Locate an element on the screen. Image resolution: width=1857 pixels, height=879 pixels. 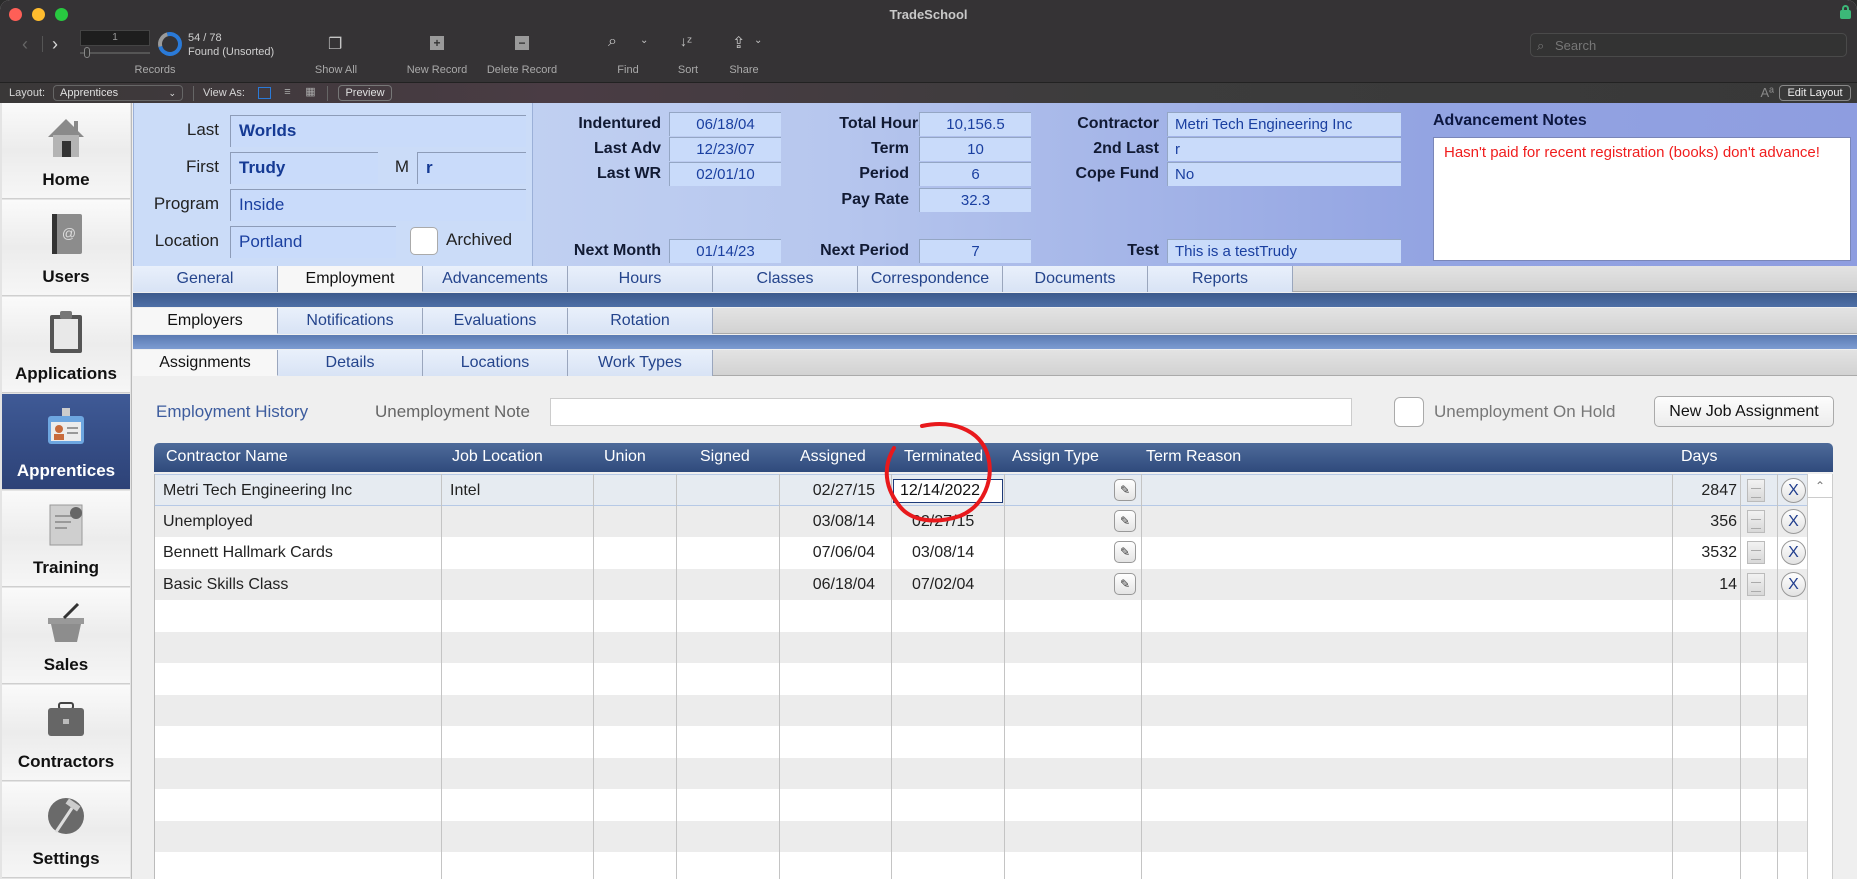
search-input is located at coordinates (1695, 45).